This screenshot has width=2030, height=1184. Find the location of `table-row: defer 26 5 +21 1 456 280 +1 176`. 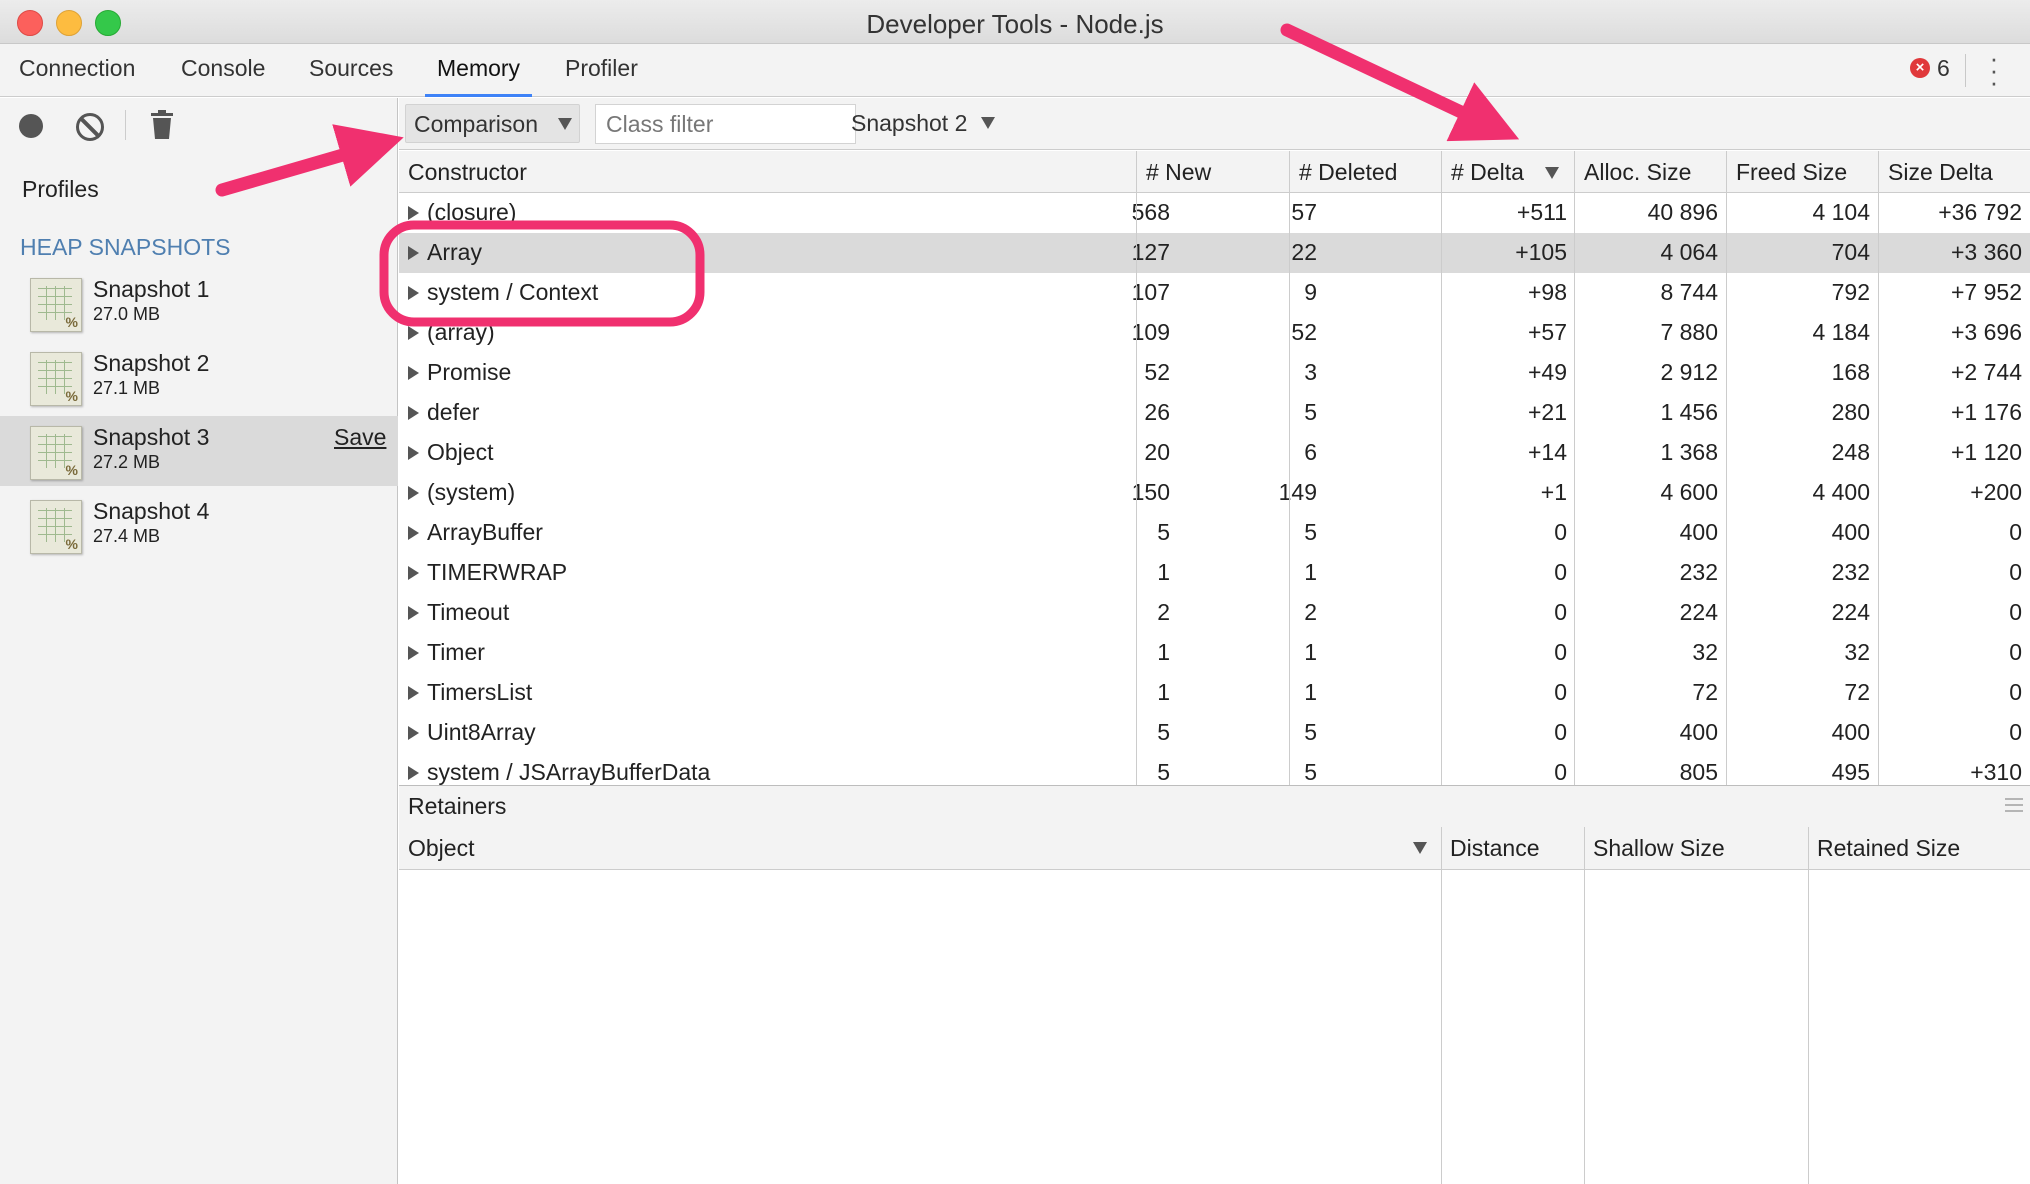

table-row: defer 26 5 +21 1 456 280 +1 176 is located at coordinates (1214, 413).